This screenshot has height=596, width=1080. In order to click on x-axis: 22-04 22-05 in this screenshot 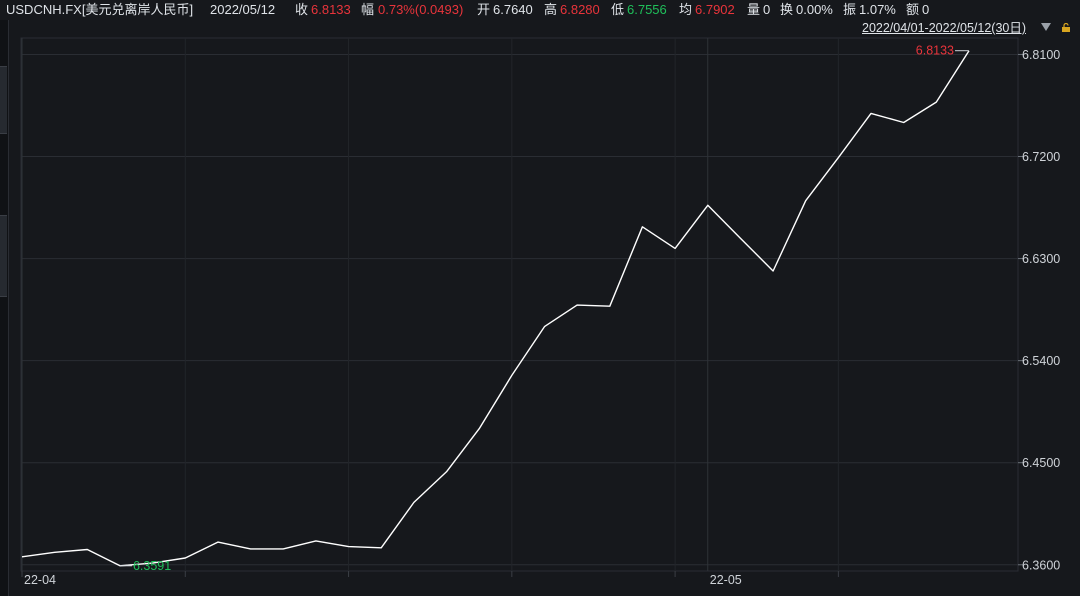, I will do `click(430, 579)`.